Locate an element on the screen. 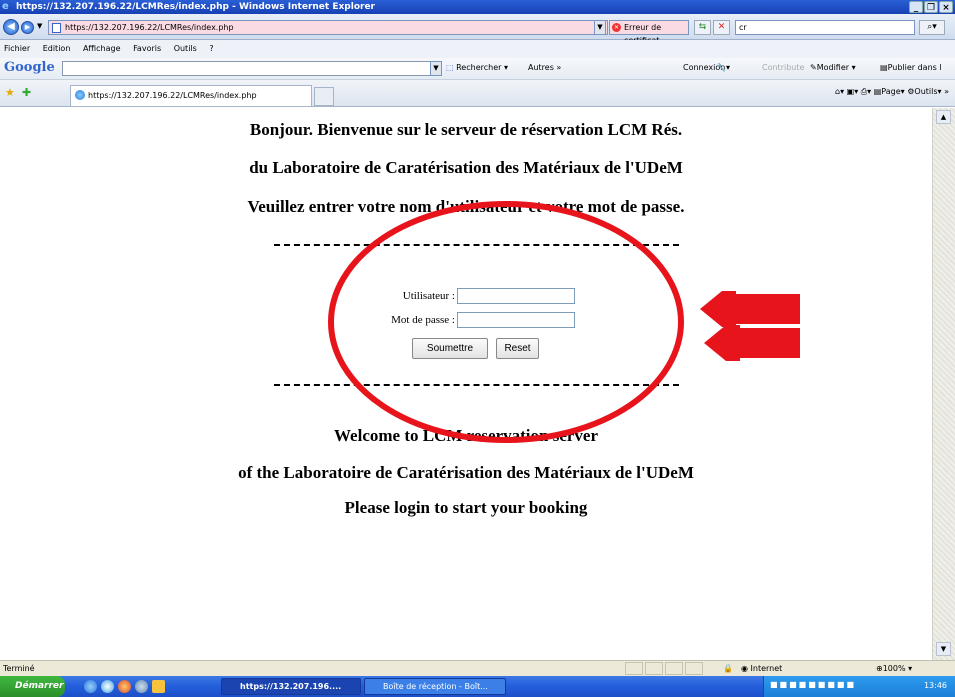 The width and height of the screenshot is (955, 697). back-button: ◀ is located at coordinates (11, 27).